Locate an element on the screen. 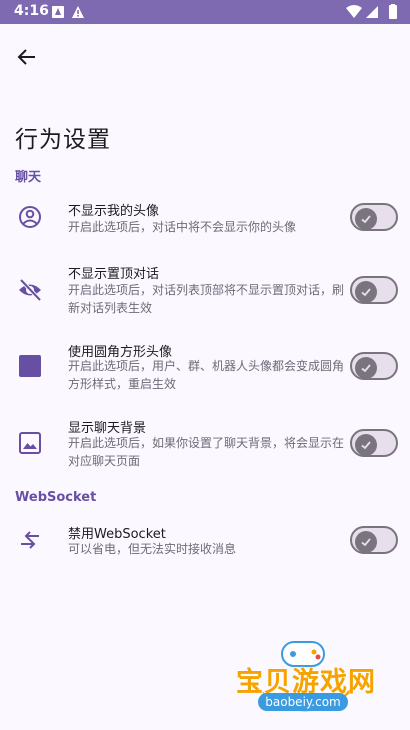 This screenshot has width=410, height=730. page-title: 行为设置 is located at coordinates (63, 140).